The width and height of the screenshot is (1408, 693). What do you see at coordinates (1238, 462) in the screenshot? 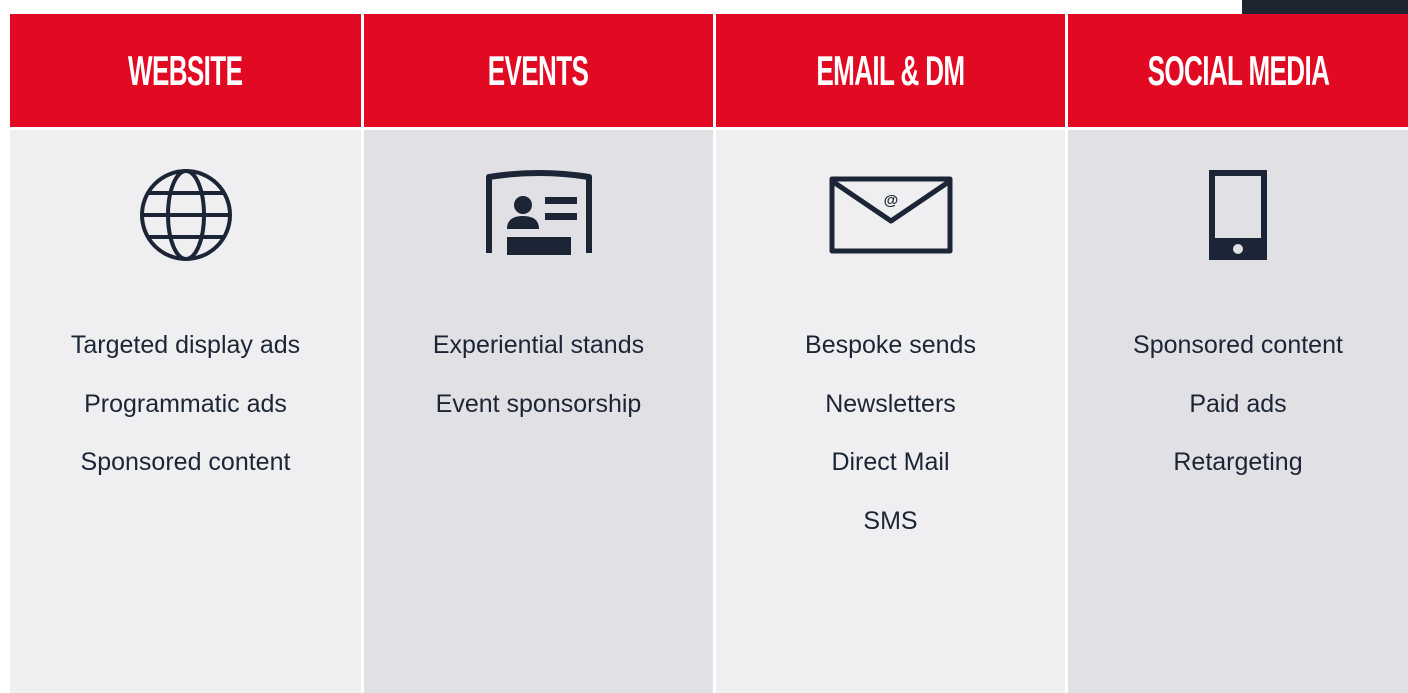
I see `list-item: Retargeting` at bounding box center [1238, 462].